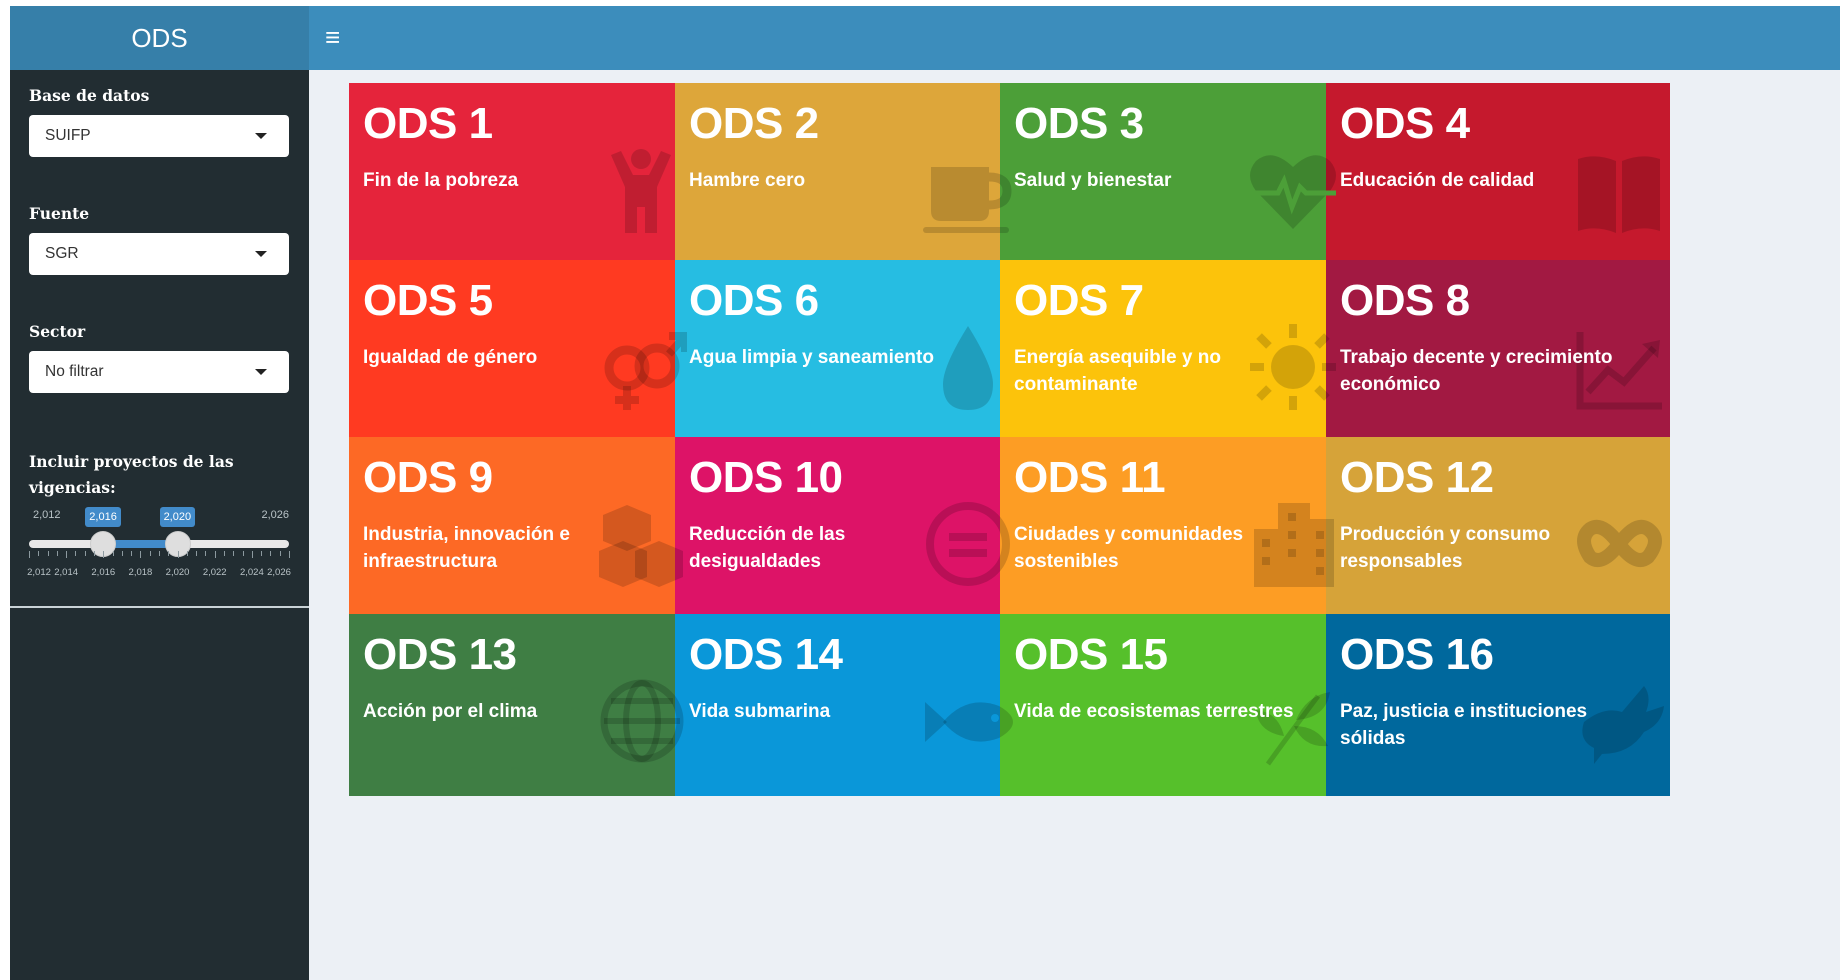 Image resolution: width=1840 pixels, height=980 pixels. I want to click on ods-tile-title: Producción y consumo responsables, so click(1445, 548).